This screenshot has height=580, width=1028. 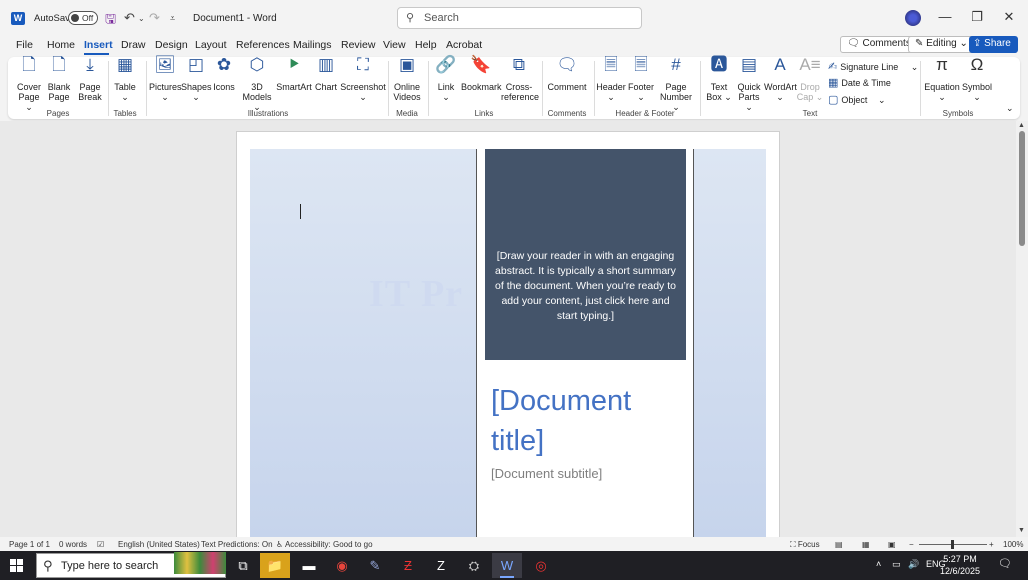 I want to click on web-layout-icon: ▣, so click(x=892, y=544).